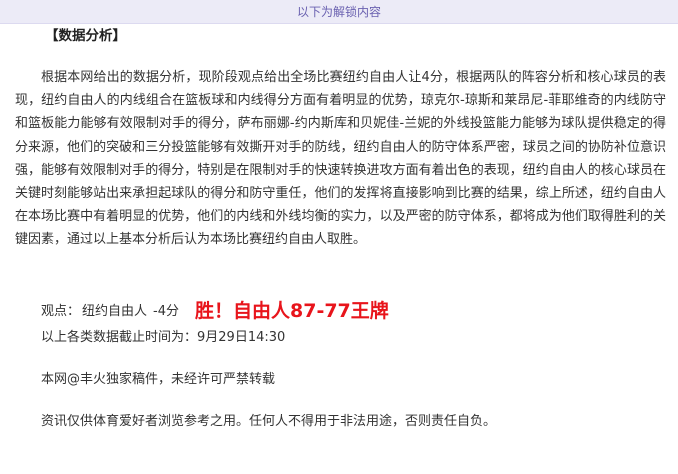 The width and height of the screenshot is (678, 474). Describe the element at coordinates (61, 311) in the screenshot. I see `prediction-label: 观点：` at that location.